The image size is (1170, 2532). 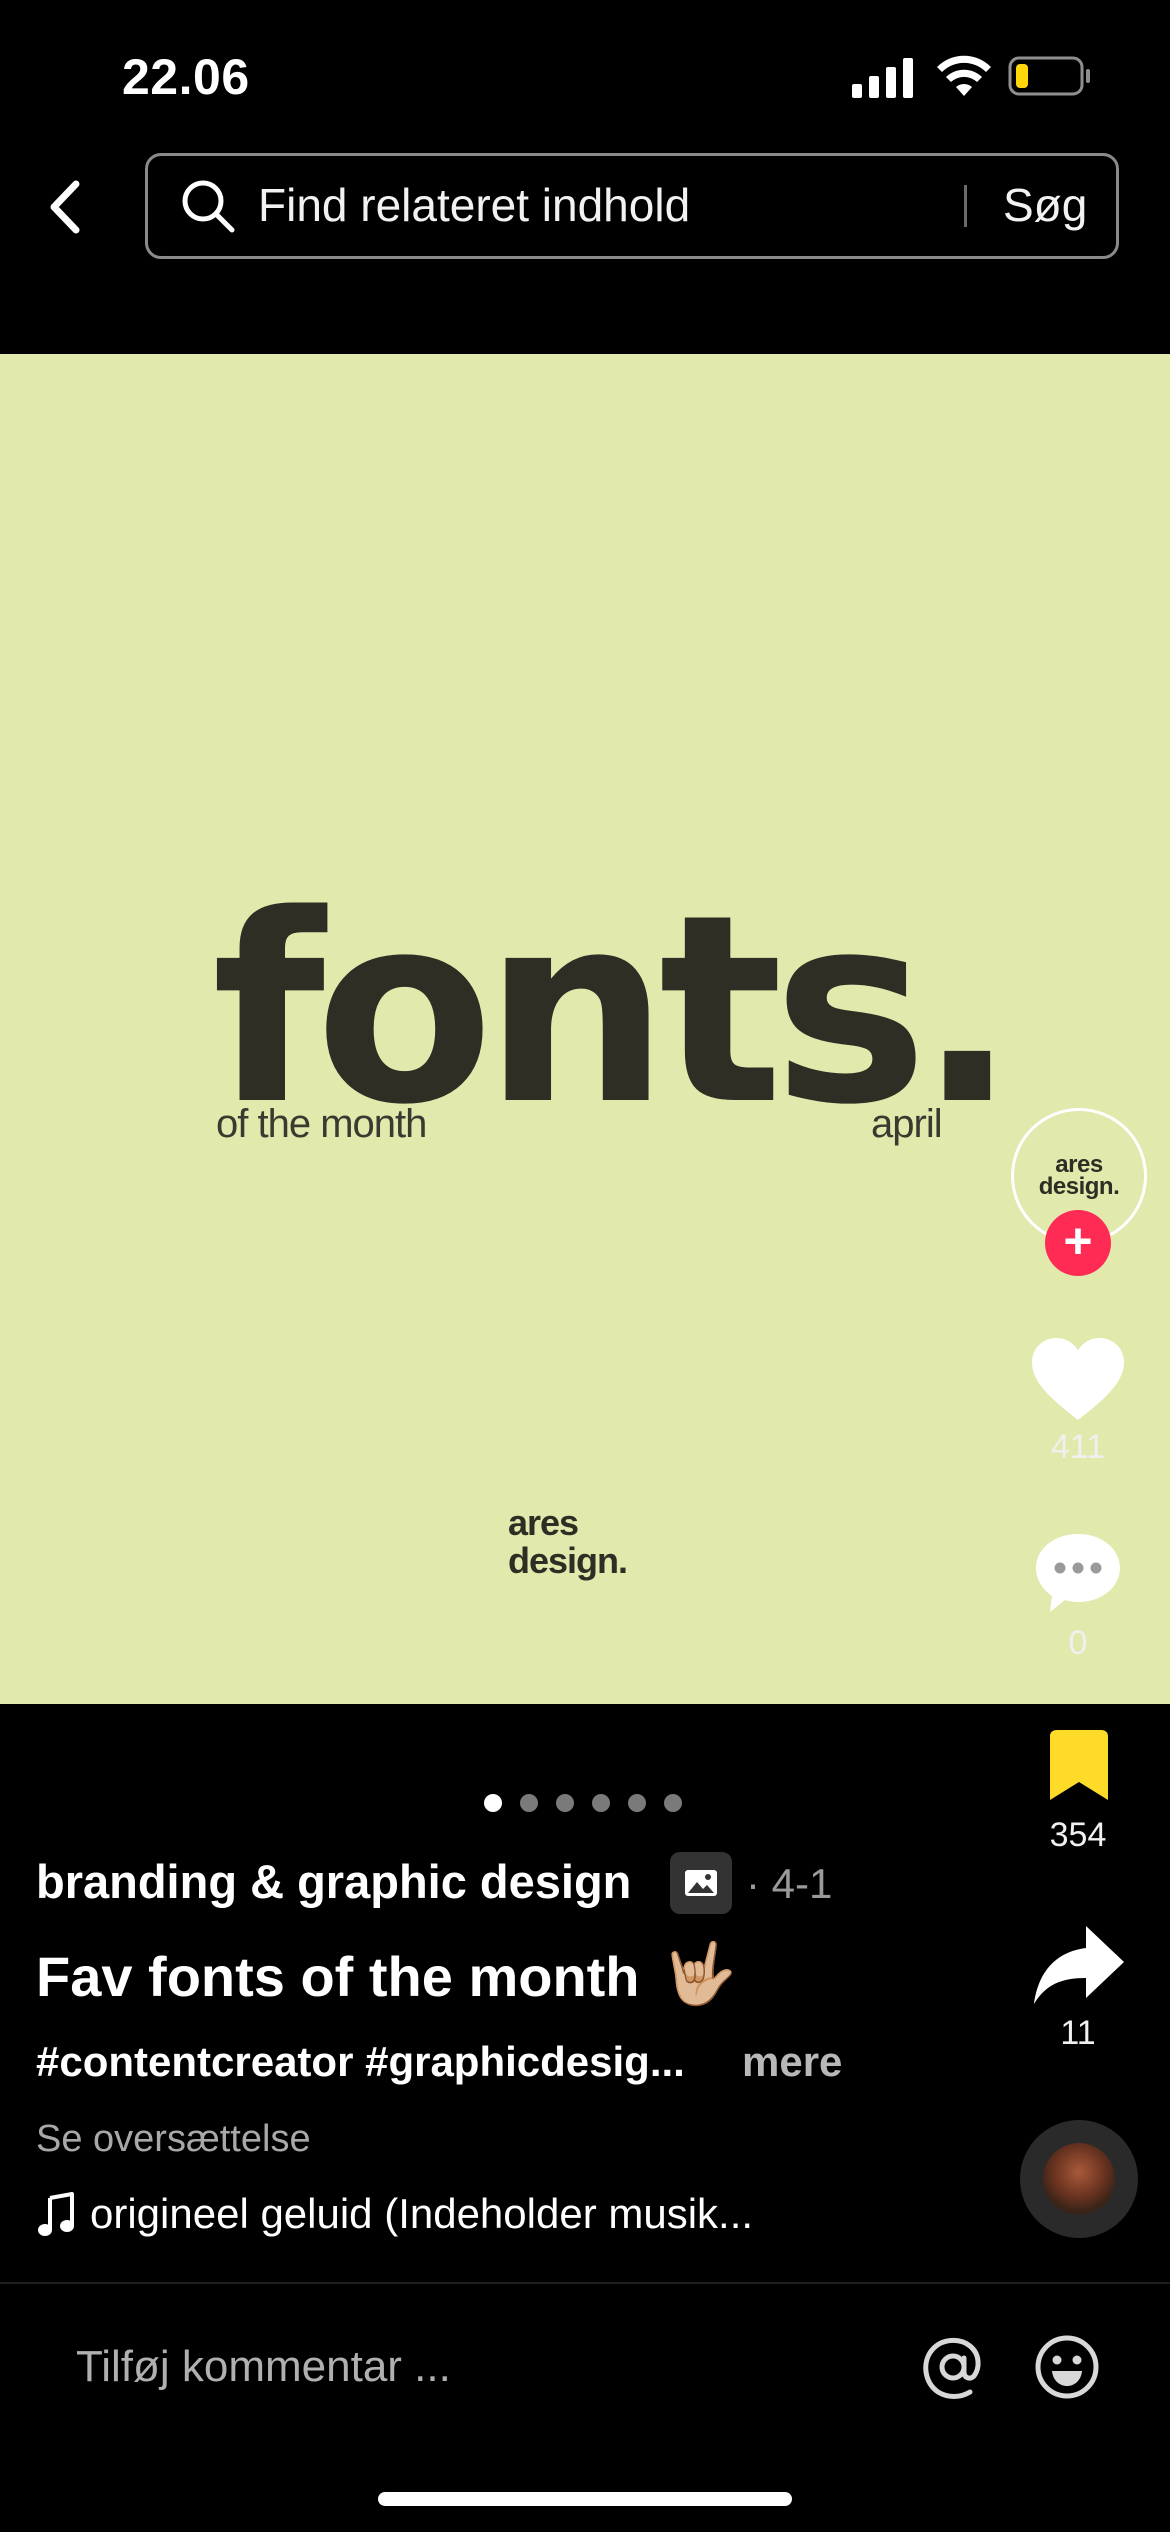 I want to click on battery-icon, so click(x=1049, y=76).